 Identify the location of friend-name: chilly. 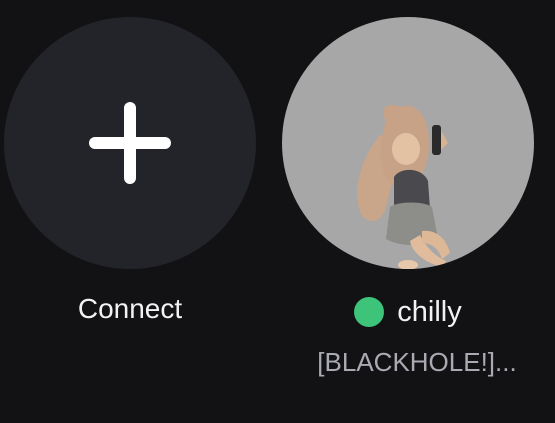
(429, 312).